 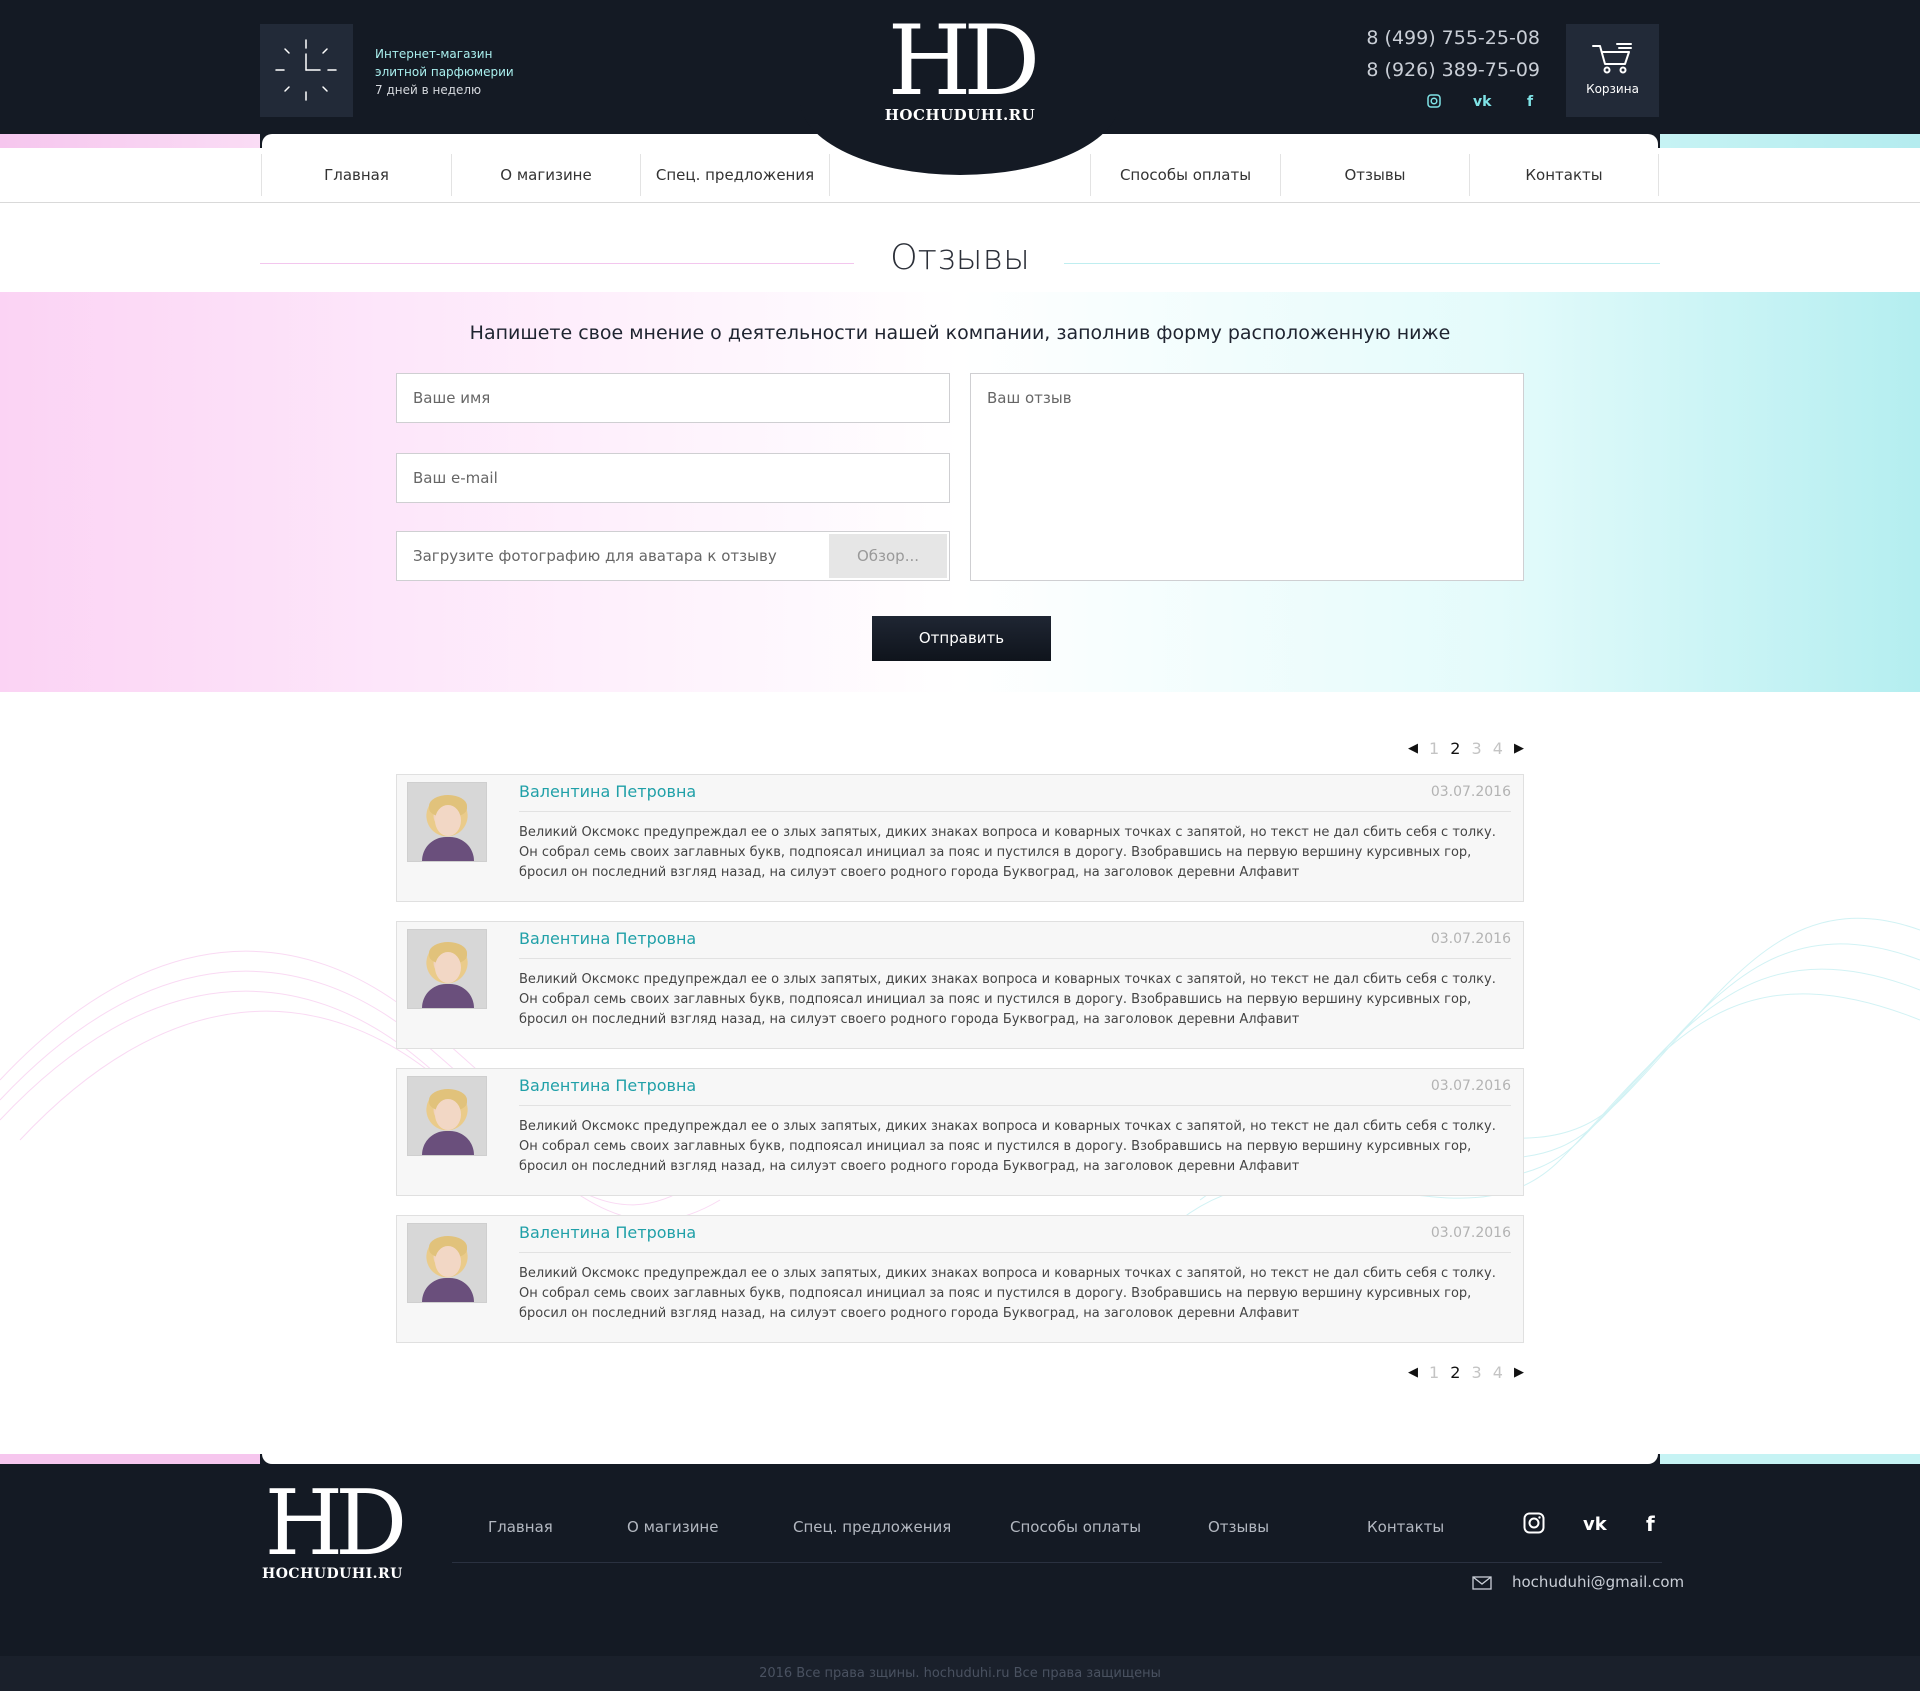 I want to click on pagination-bottom: ◀ 1 2 3 4 ▶, so click(x=1466, y=1372).